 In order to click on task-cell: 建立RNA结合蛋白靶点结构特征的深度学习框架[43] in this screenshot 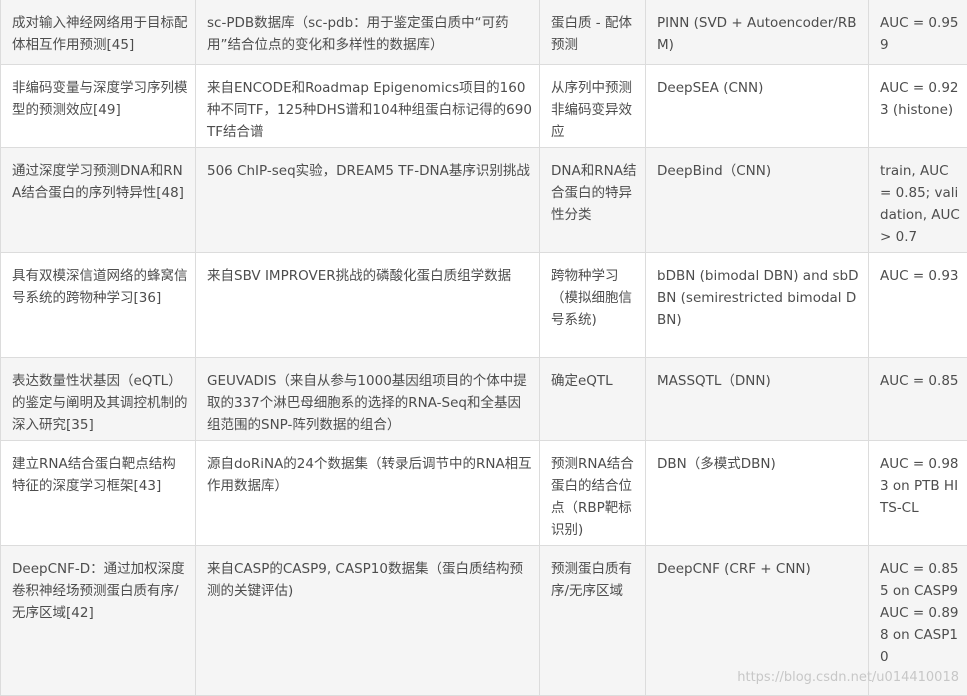, I will do `click(98, 493)`.